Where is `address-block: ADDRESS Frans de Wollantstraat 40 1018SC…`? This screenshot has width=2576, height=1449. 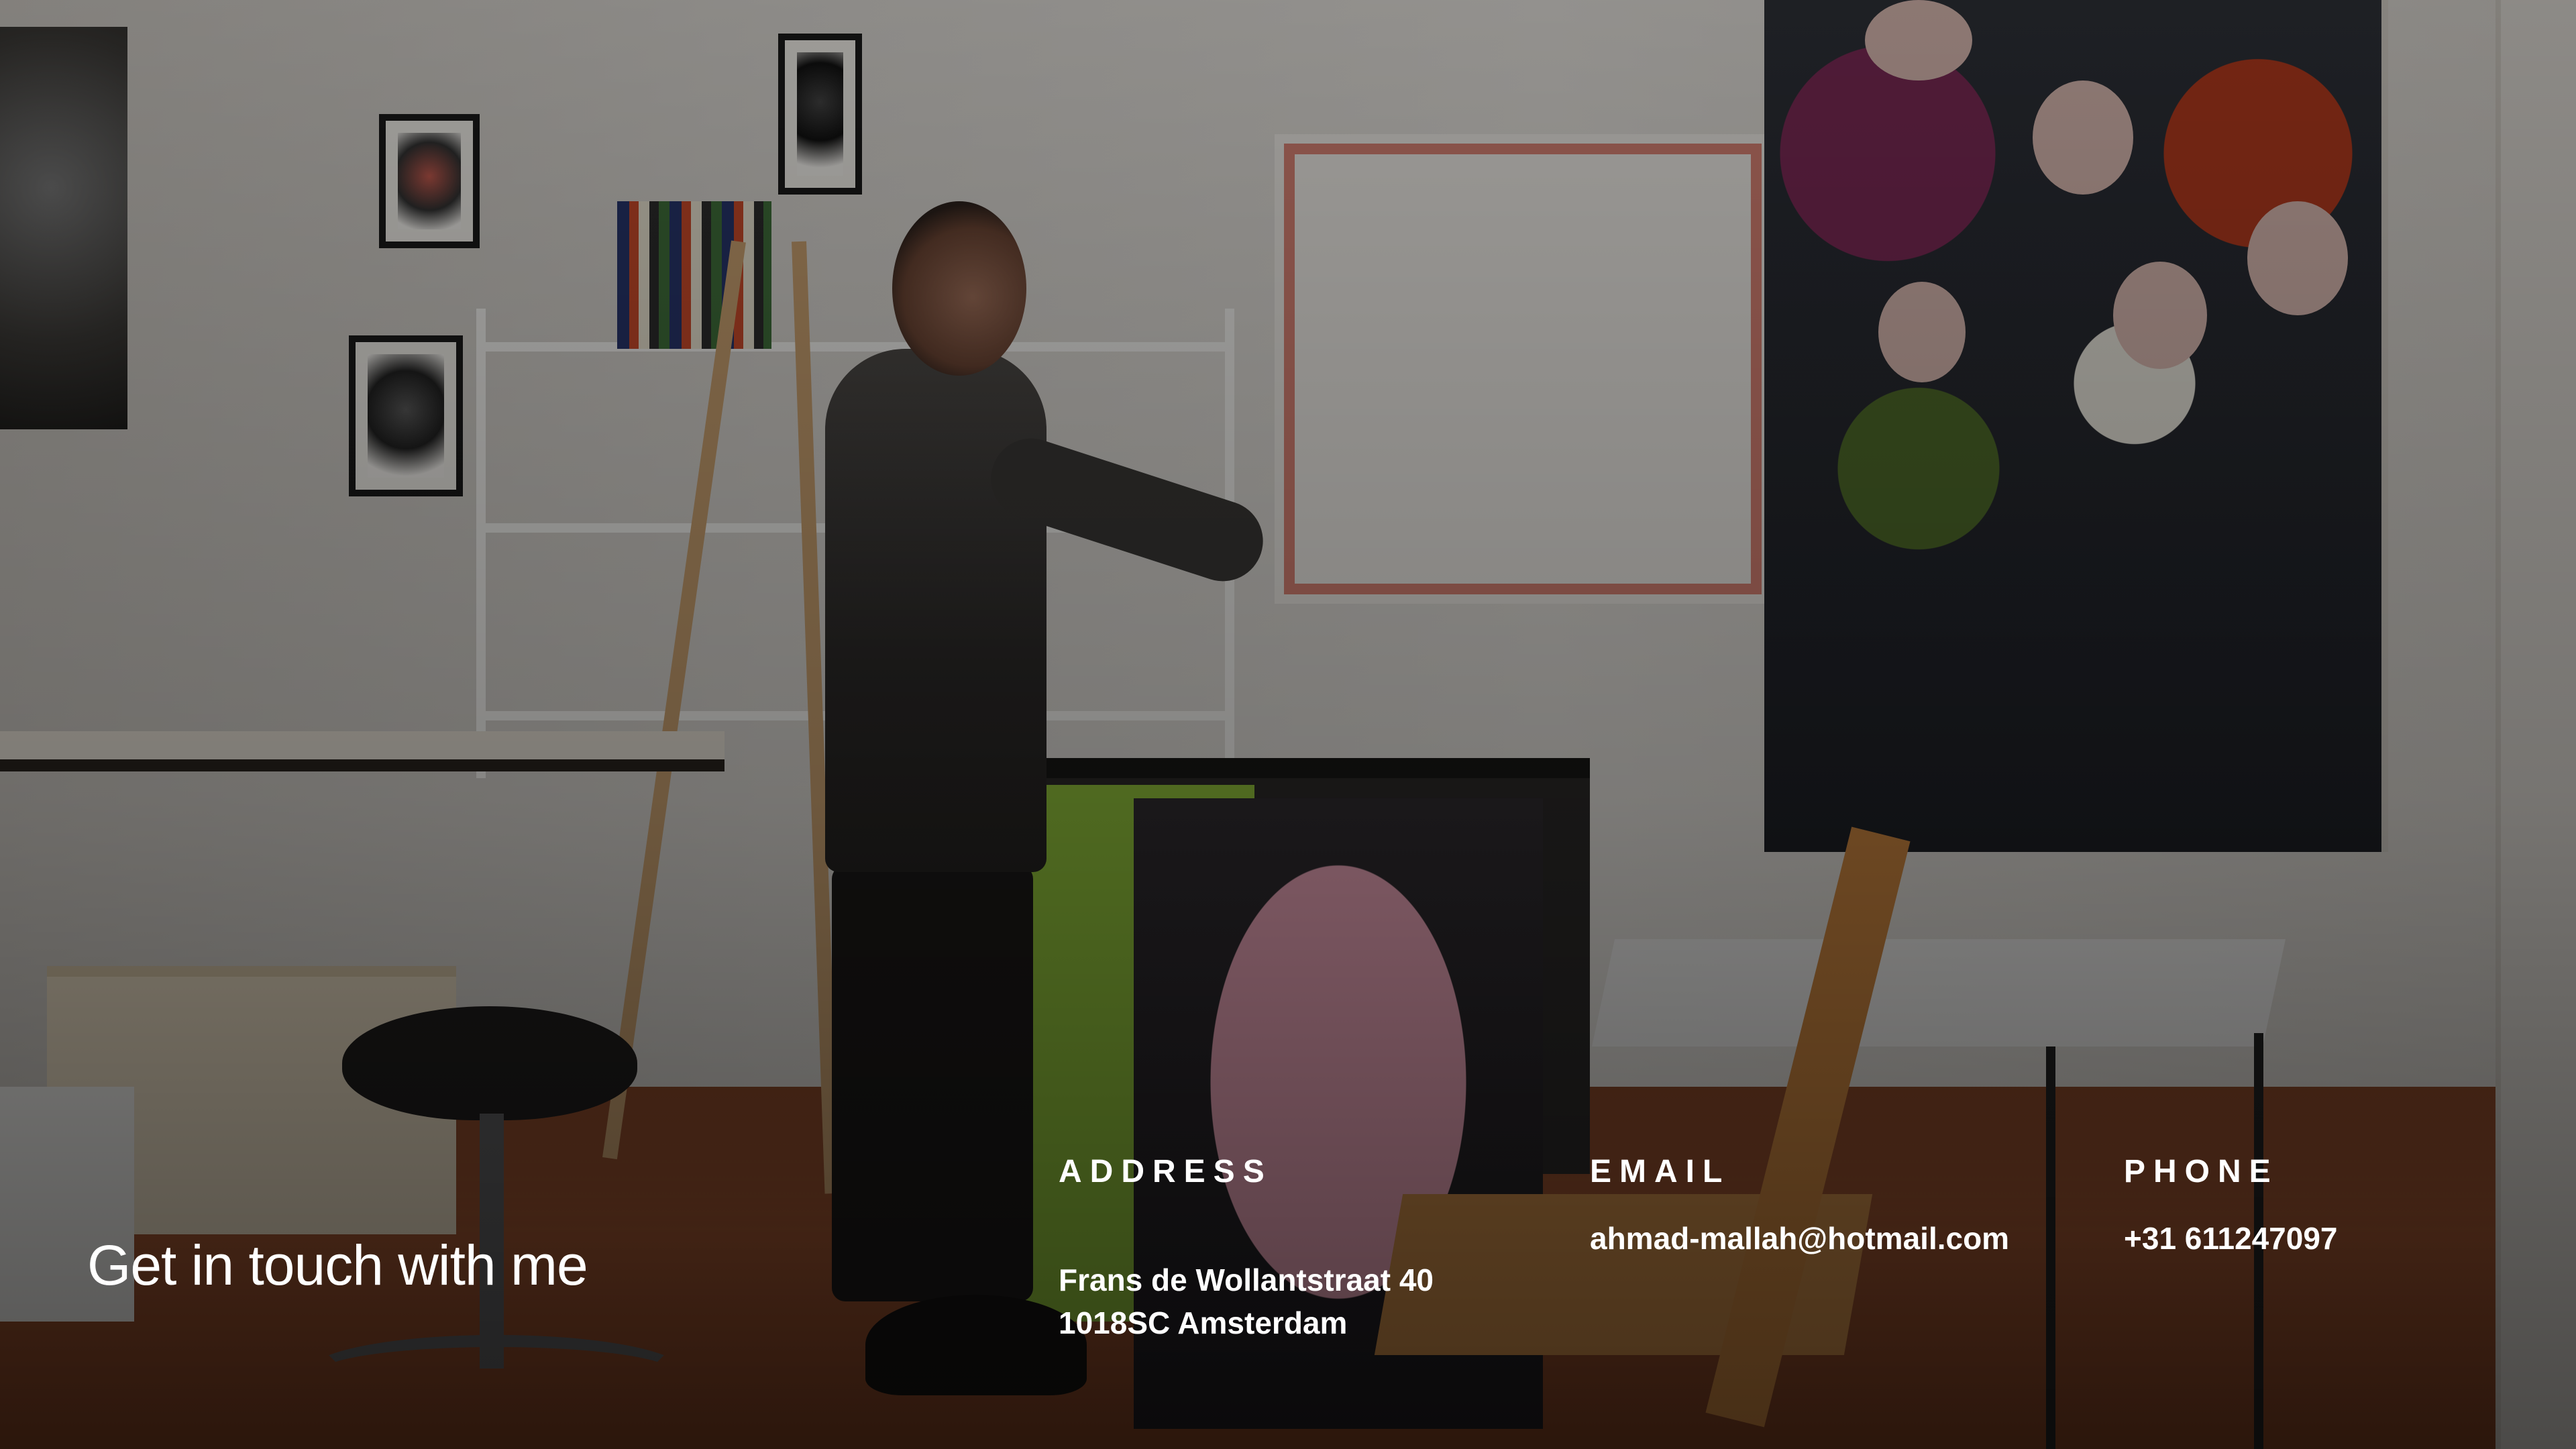 address-block: ADDRESS Frans de Wollantstraat 40 1018SC… is located at coordinates (1246, 1248).